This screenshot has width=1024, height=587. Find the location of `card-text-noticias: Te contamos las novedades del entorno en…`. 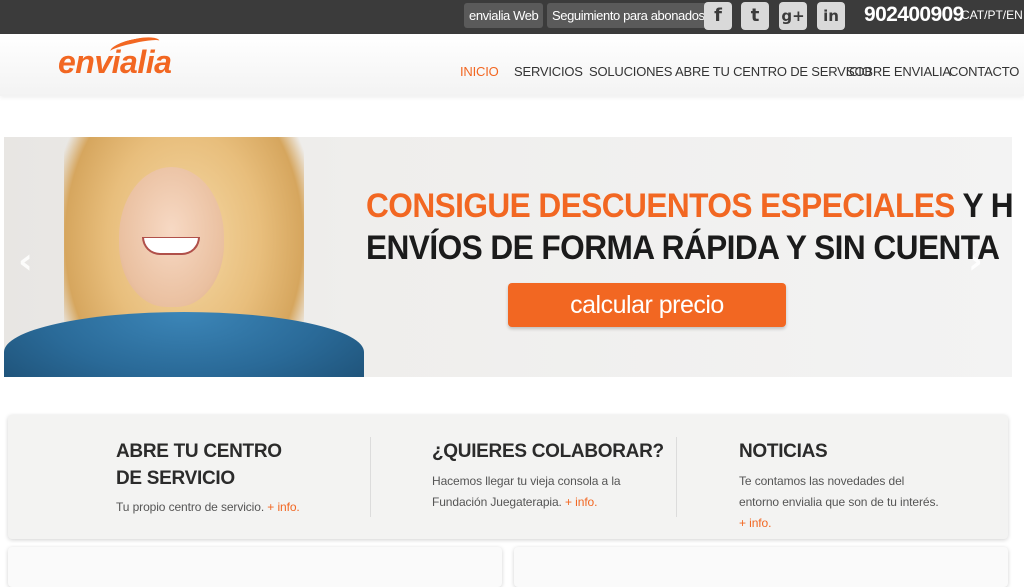

card-text-noticias: Te contamos las novedades del entorno en… is located at coordinates (841, 502).